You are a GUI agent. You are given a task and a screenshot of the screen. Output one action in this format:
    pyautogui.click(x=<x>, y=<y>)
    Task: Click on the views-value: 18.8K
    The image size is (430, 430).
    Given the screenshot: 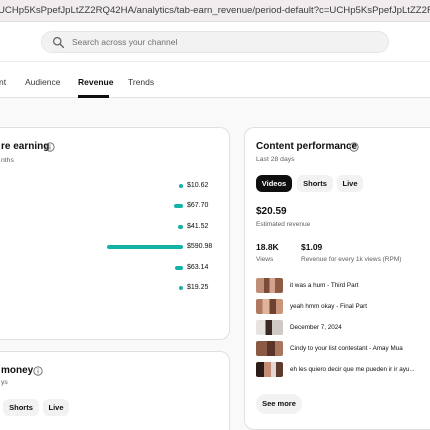 What is the action you would take?
    pyautogui.click(x=267, y=247)
    